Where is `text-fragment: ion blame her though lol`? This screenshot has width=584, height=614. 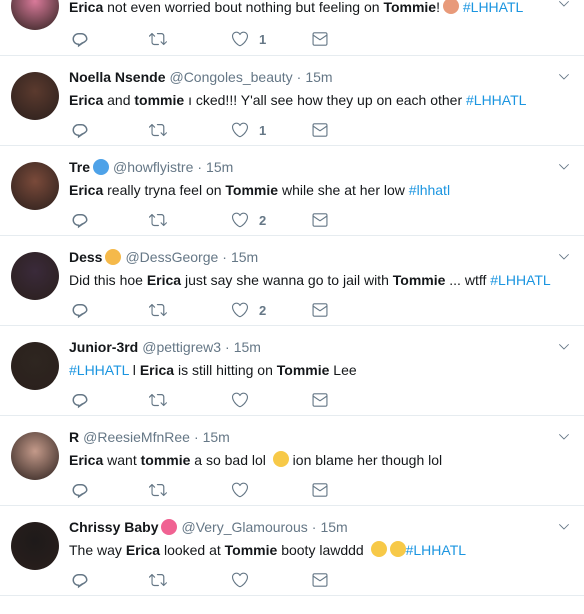
text-fragment: ion blame her though lol is located at coordinates (365, 460).